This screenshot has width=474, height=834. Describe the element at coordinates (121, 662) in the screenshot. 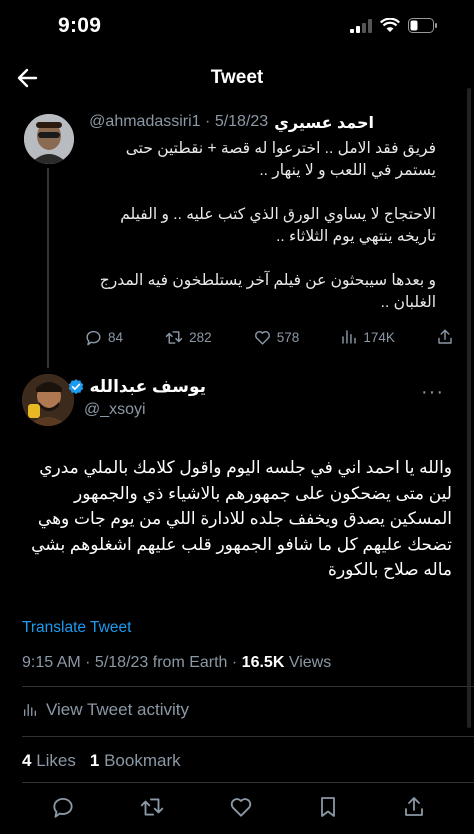

I see `tweet-date: 5/18/23` at that location.